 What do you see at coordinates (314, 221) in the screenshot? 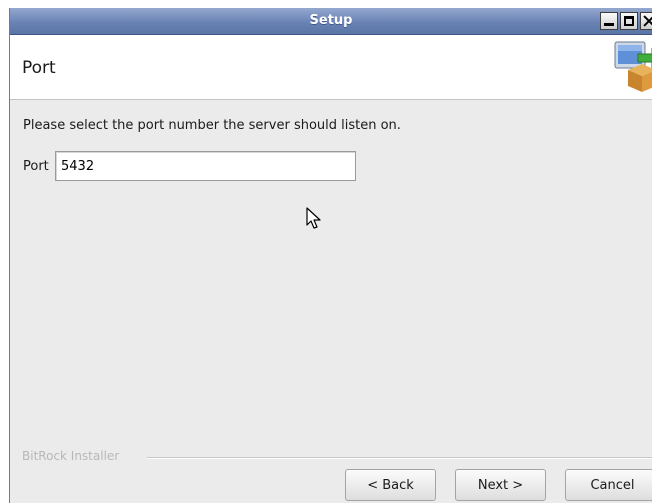
I see `mouse-pointer-icon` at bounding box center [314, 221].